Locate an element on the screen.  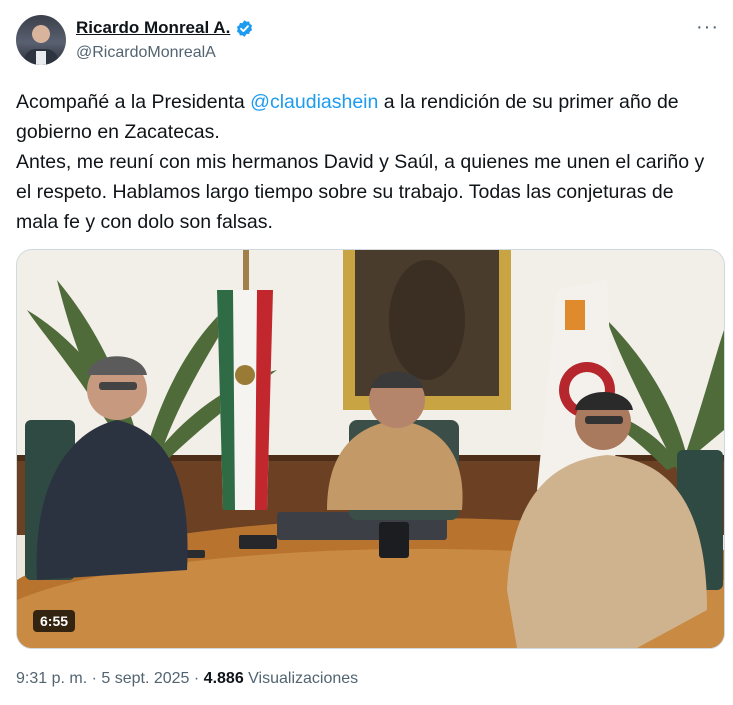
tweet-text-part1: Acompañé a la Presidenta is located at coordinates (133, 102).